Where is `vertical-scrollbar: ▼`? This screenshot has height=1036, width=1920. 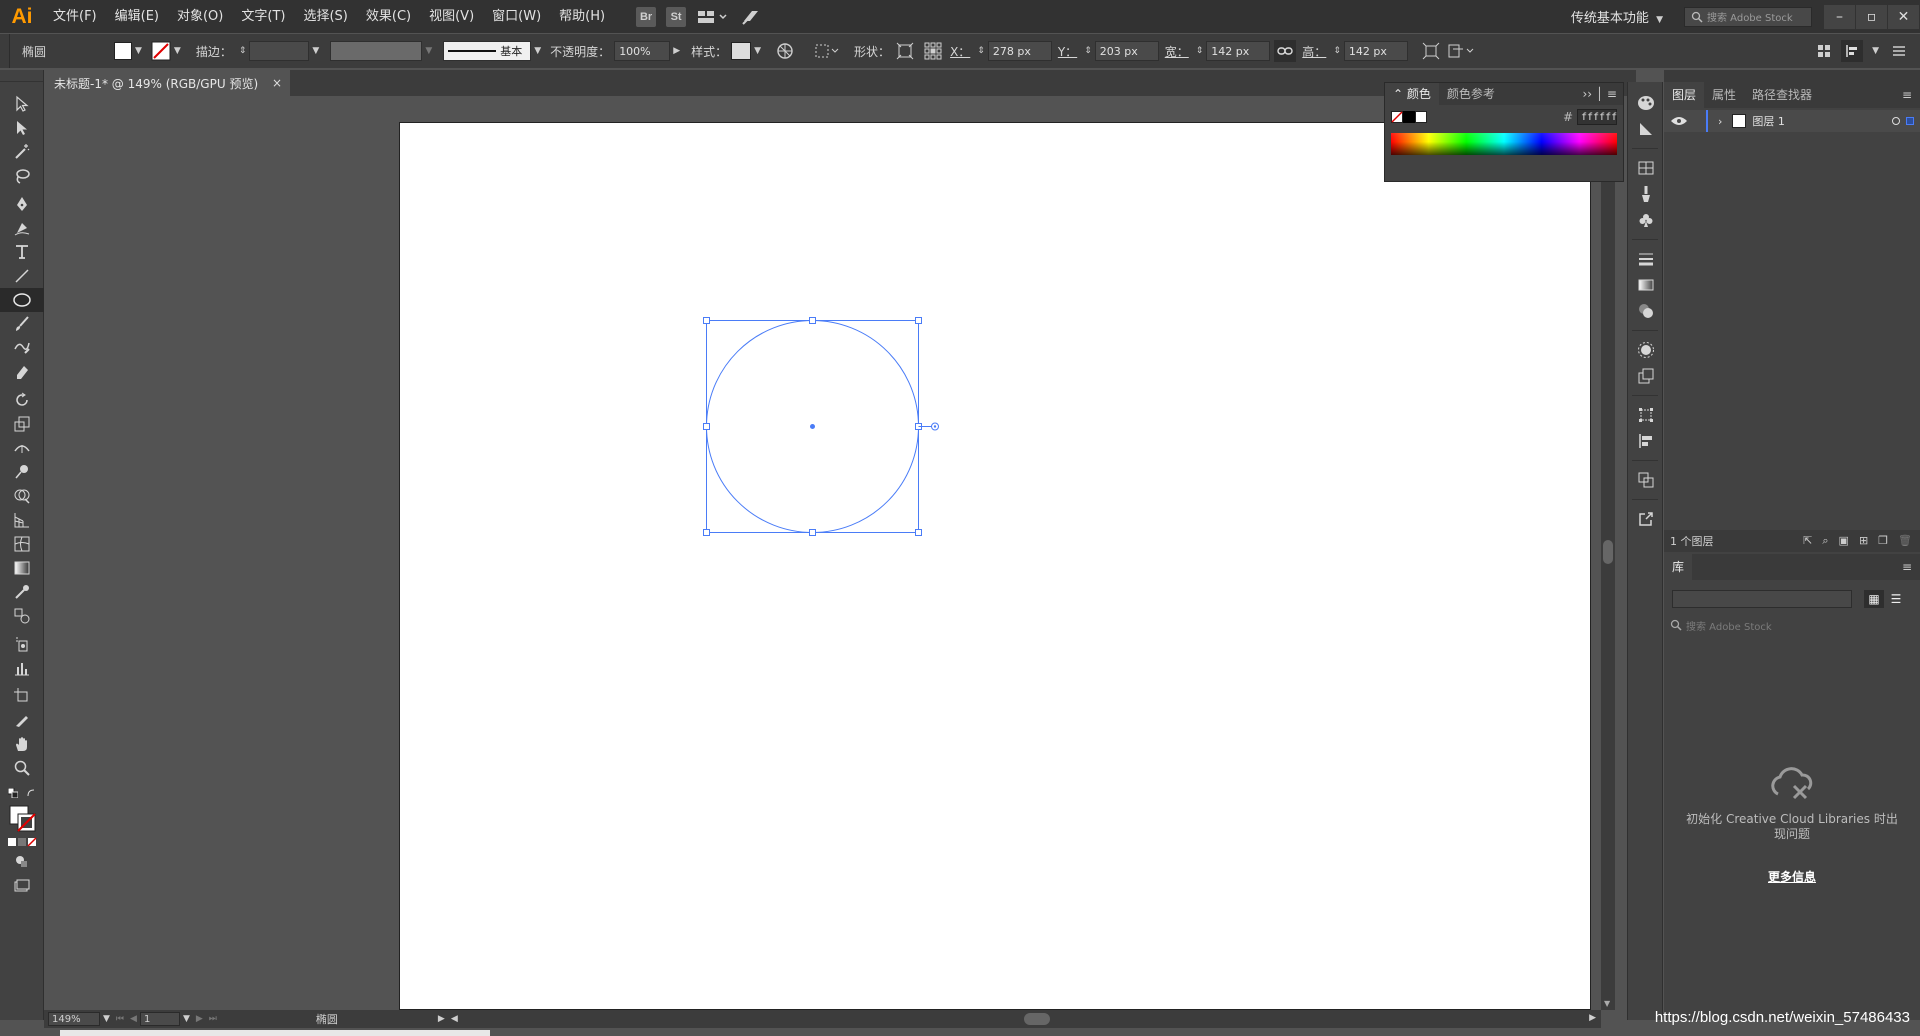 vertical-scrollbar: ▼ is located at coordinates (1608, 553).